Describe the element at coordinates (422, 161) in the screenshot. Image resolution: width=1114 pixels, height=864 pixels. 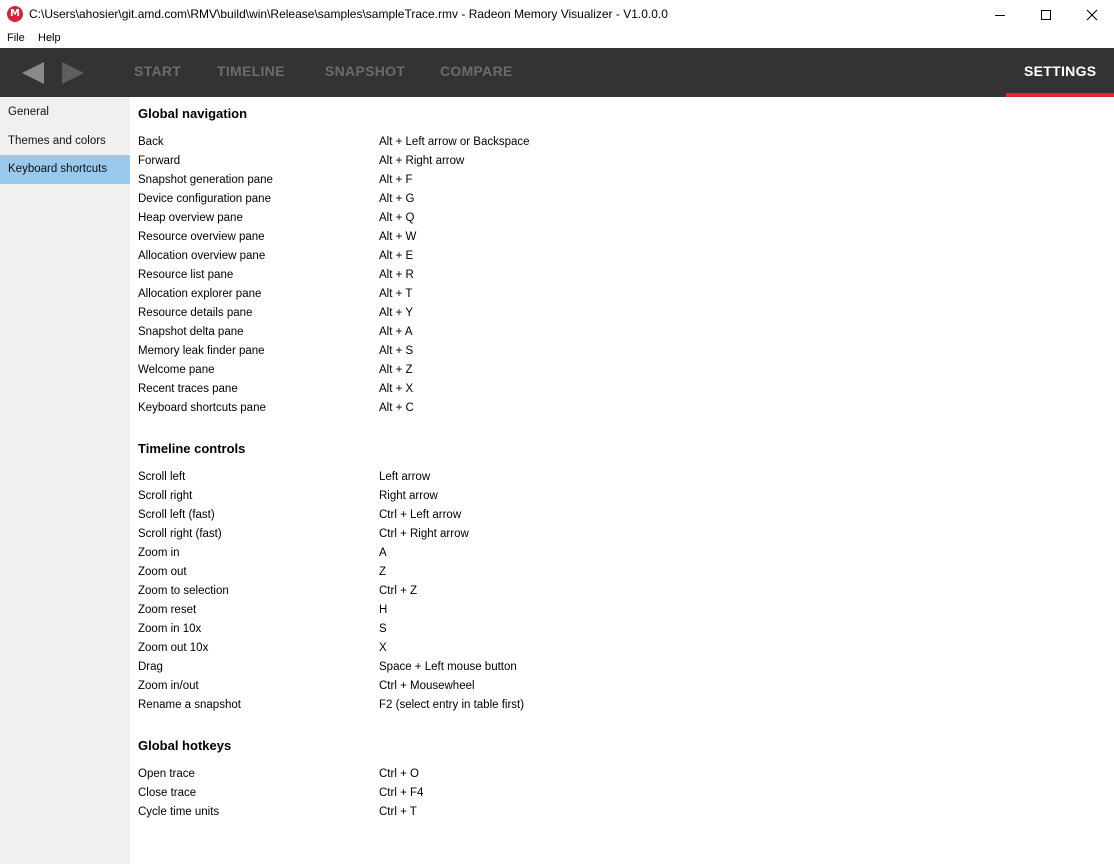
I see `shortcut-keys: Alt + Right arrow` at that location.